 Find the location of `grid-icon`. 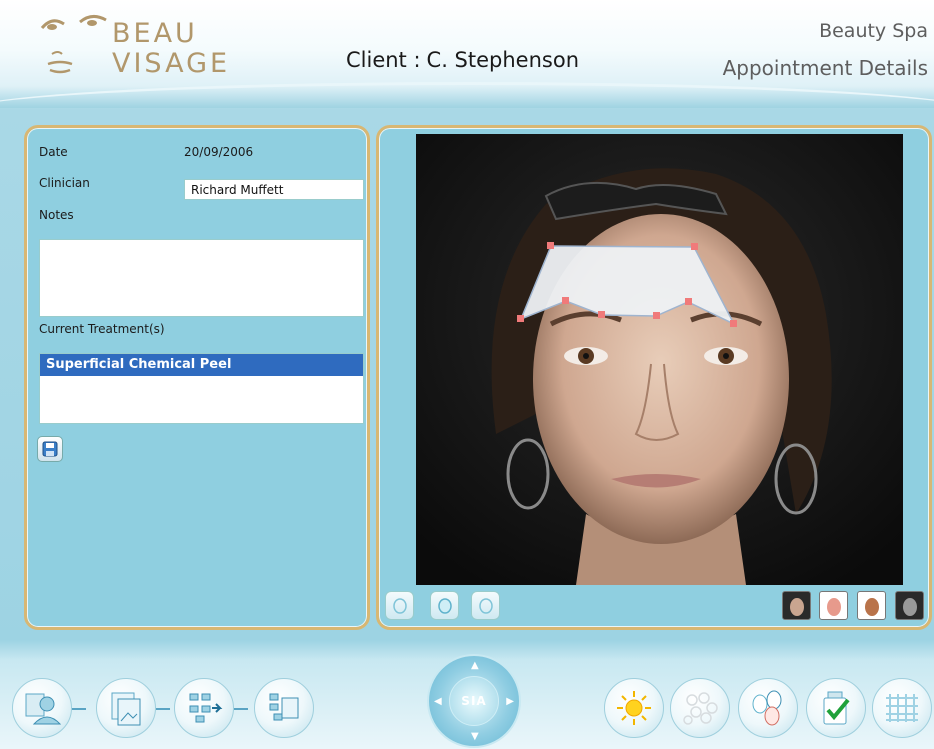

grid-icon is located at coordinates (902, 708).